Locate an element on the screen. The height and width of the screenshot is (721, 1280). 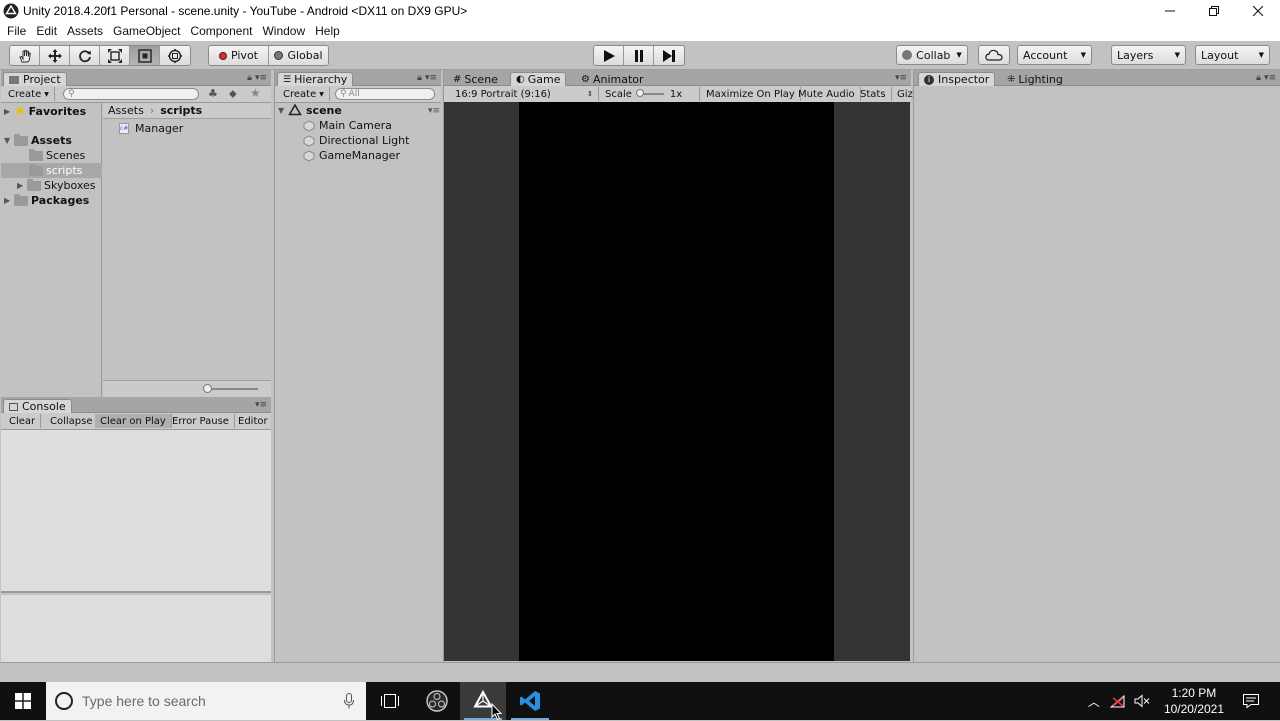
menu-window: Window is located at coordinates (283, 31).